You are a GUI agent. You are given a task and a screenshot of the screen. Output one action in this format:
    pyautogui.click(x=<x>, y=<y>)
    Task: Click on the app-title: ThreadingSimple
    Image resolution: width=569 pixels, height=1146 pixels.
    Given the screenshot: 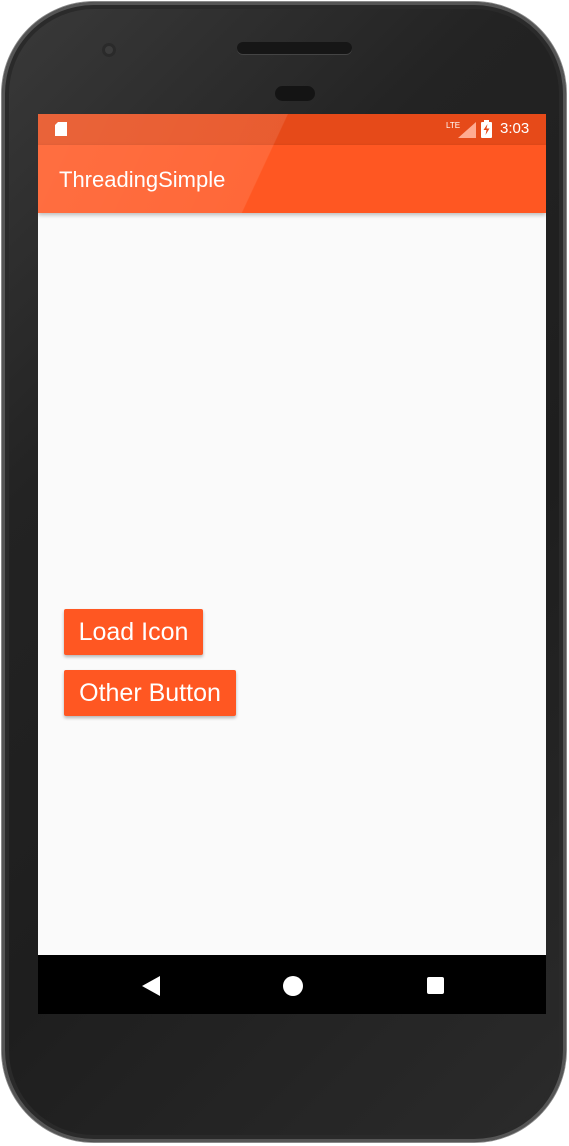 What is the action you would take?
    pyautogui.click(x=142, y=179)
    